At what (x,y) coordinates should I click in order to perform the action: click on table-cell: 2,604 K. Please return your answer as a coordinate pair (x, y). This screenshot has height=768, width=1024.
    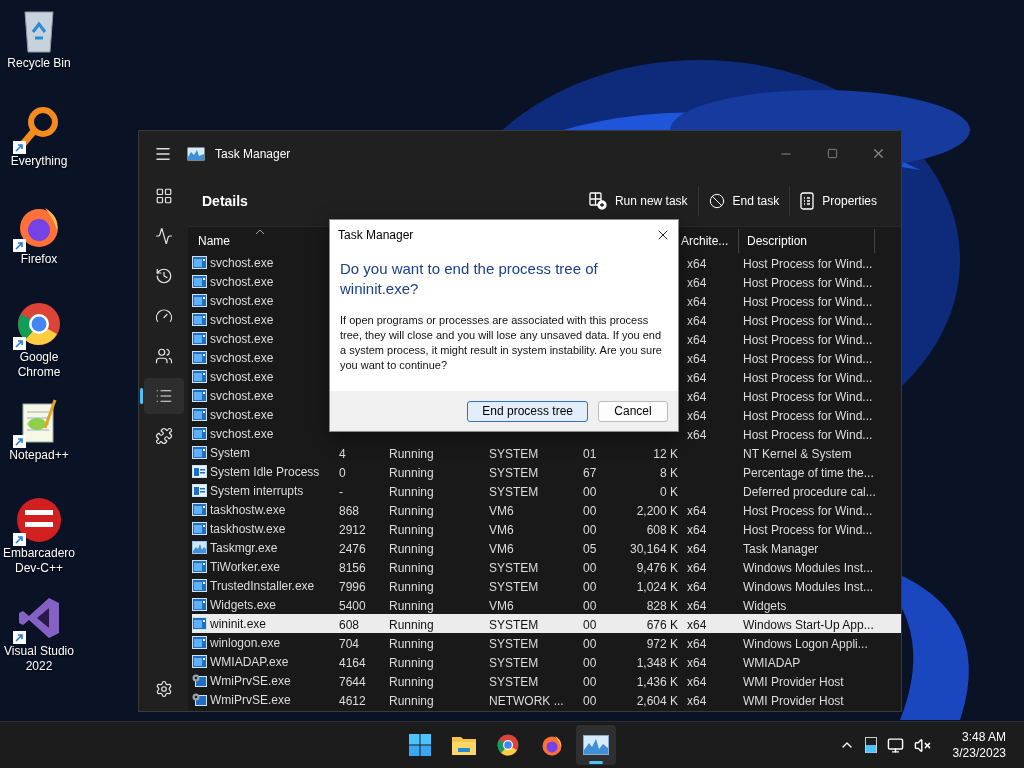
    Looking at the image, I should click on (657, 700).